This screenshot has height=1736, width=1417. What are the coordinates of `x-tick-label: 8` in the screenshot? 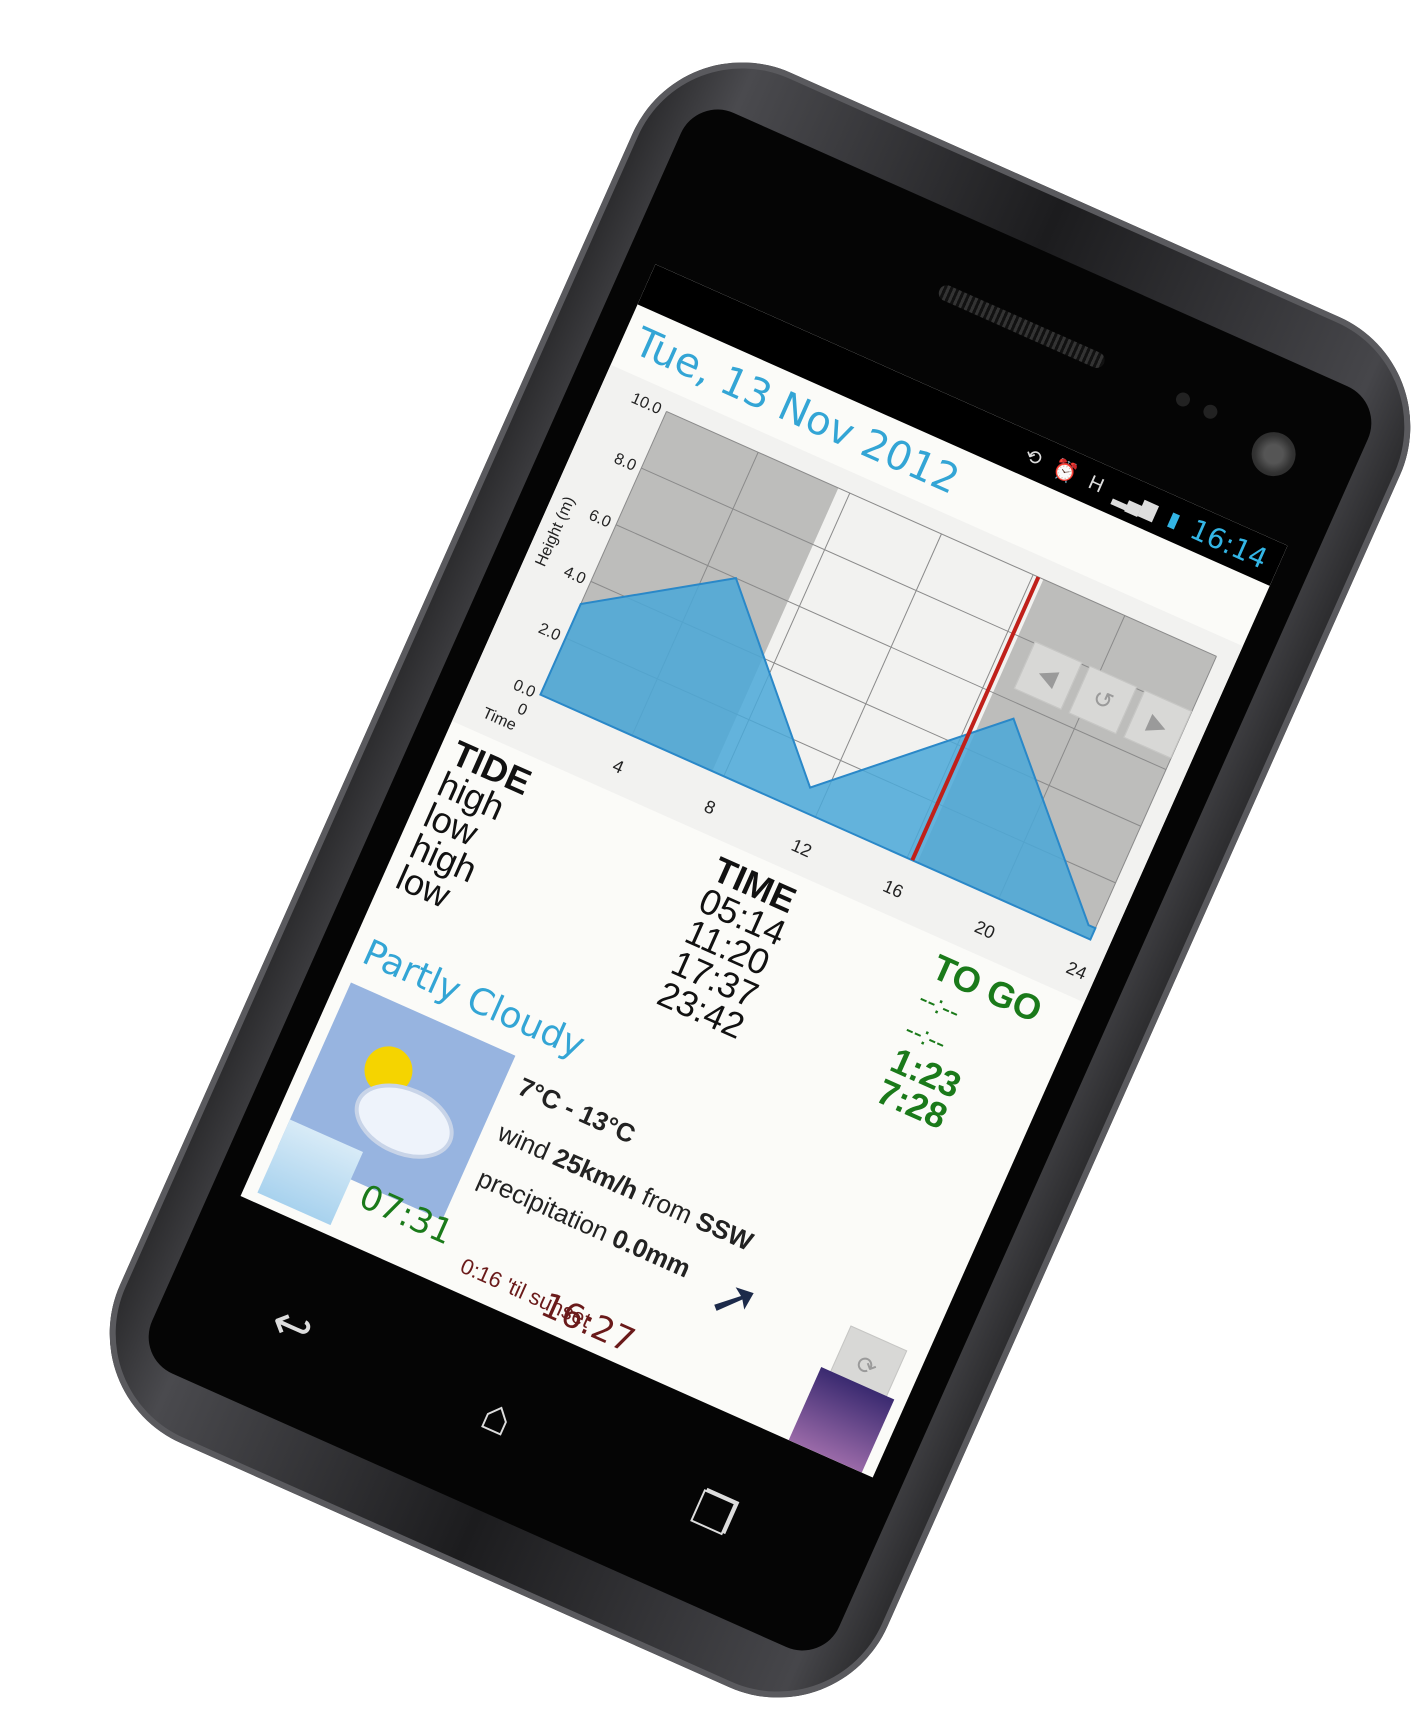 It's located at (709, 807).